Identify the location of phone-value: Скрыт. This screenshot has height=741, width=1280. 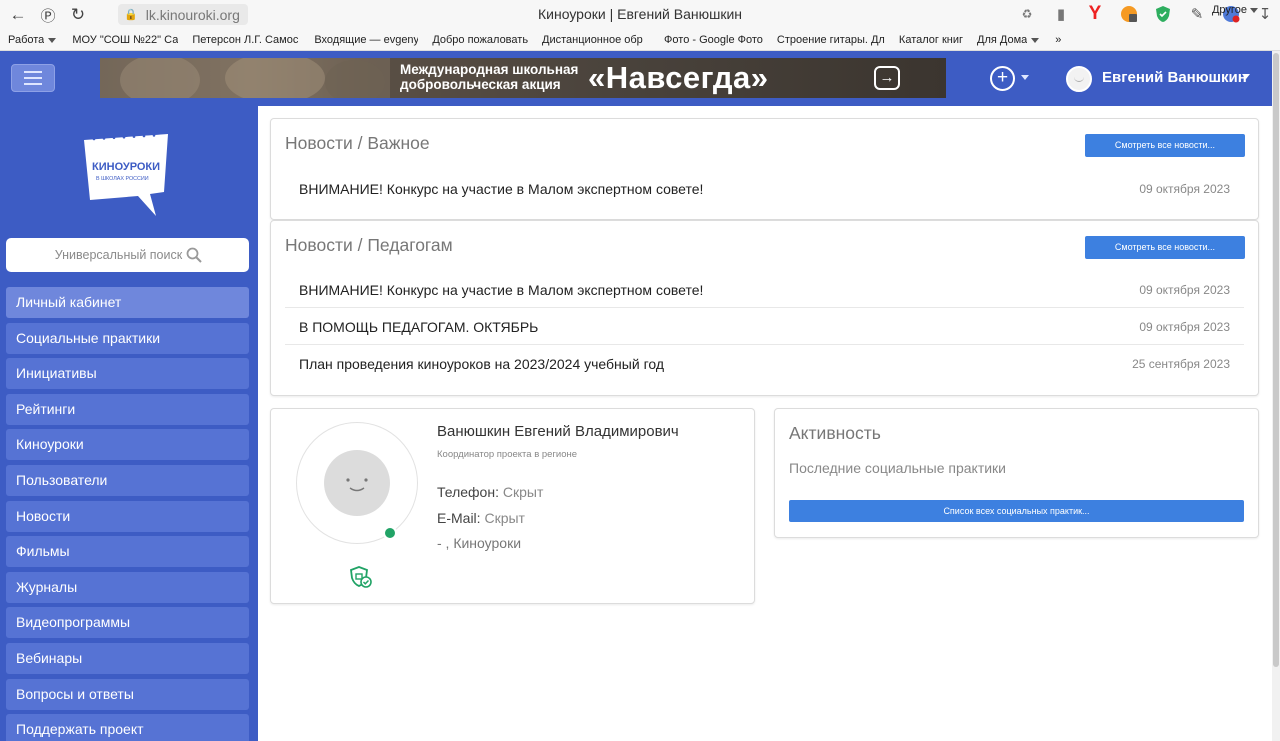
(523, 492).